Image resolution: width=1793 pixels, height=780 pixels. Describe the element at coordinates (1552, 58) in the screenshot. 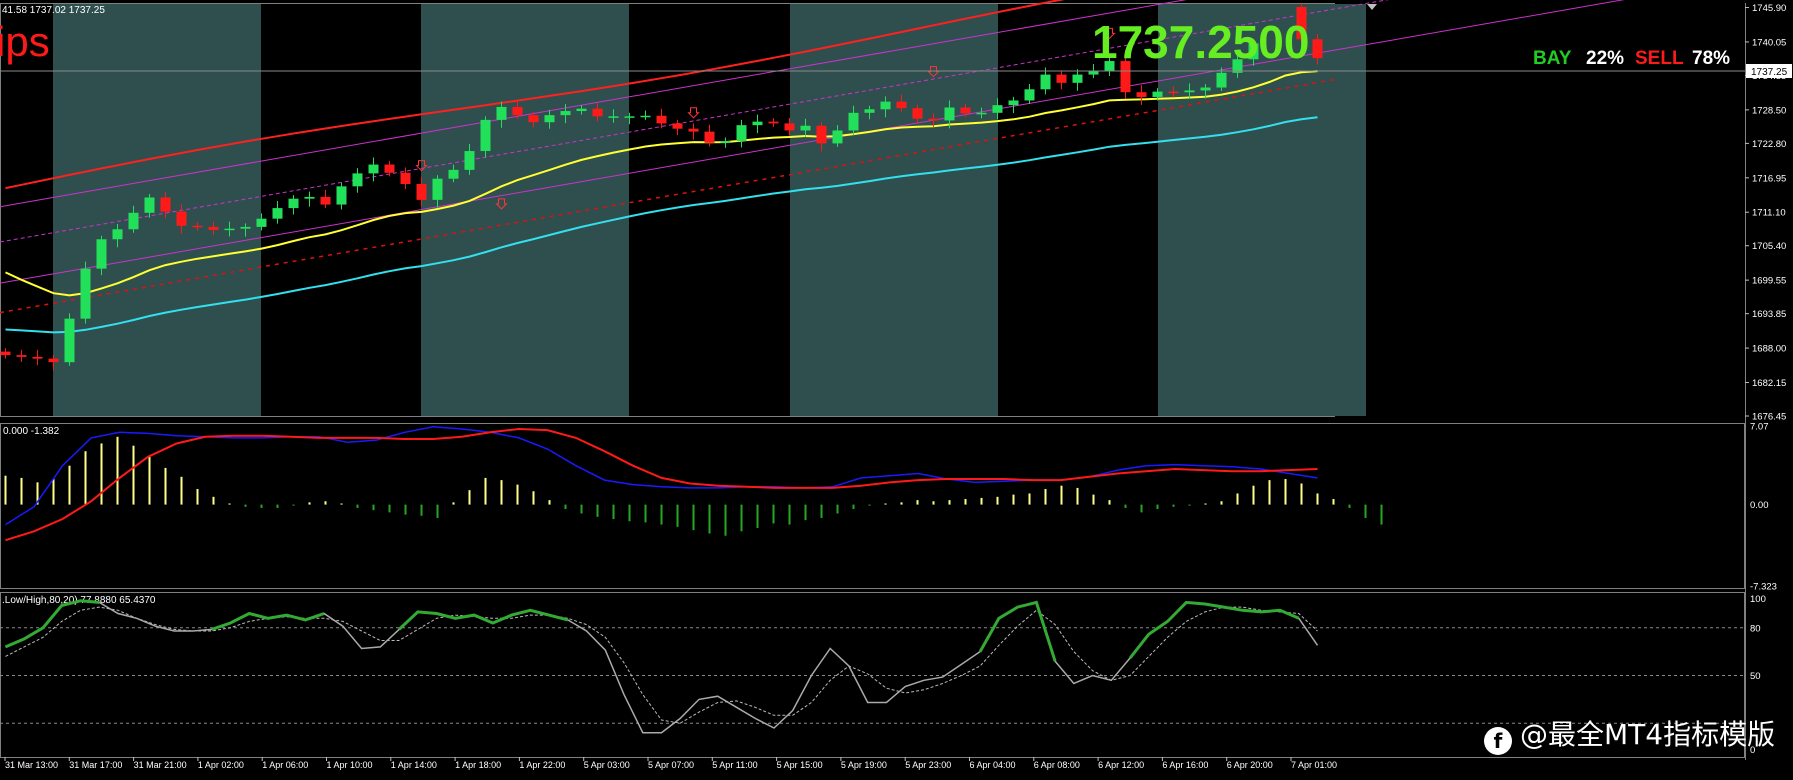

I see `bay-label: BAY` at that location.